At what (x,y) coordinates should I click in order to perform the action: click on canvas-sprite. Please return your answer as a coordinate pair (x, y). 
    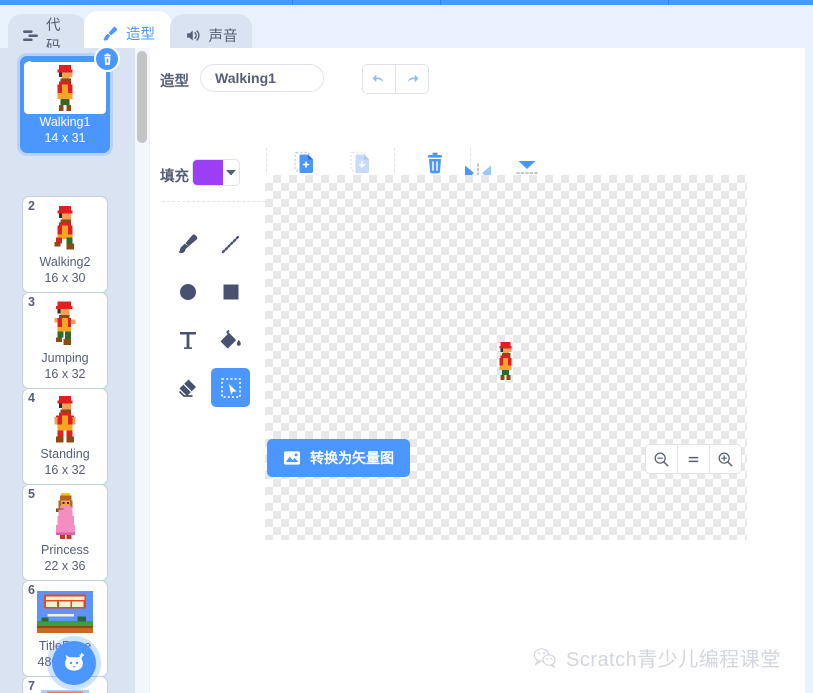
    Looking at the image, I should click on (505, 363).